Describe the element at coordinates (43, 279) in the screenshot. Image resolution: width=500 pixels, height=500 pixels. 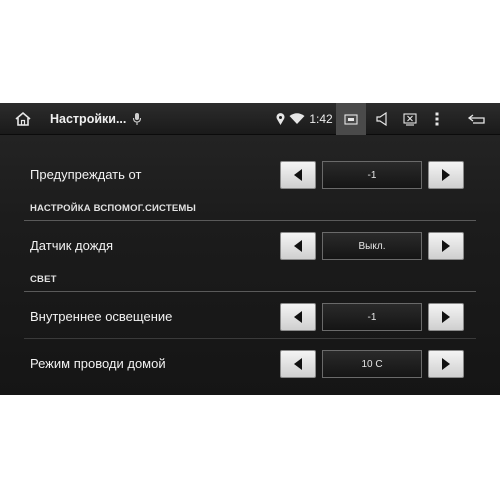
I see `section-label: СВЕТ` at that location.